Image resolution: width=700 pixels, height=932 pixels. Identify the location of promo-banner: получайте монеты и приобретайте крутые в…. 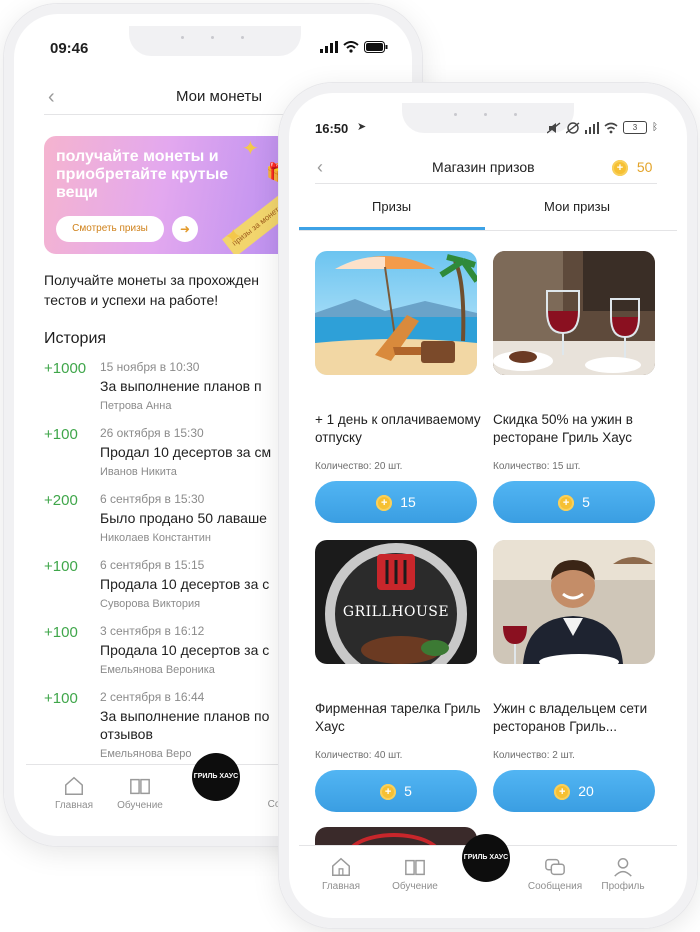
(175, 195).